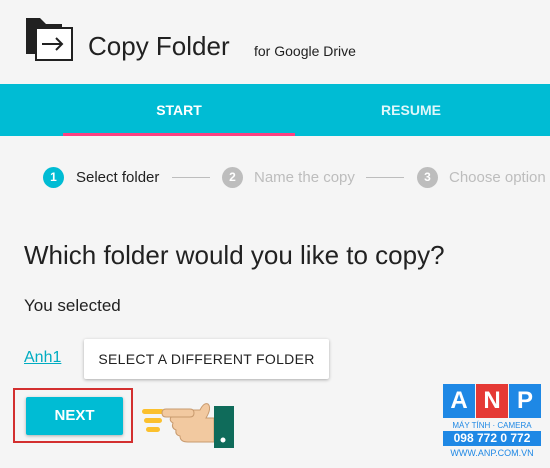  I want to click on tab-resume: RESUME, so click(411, 110).